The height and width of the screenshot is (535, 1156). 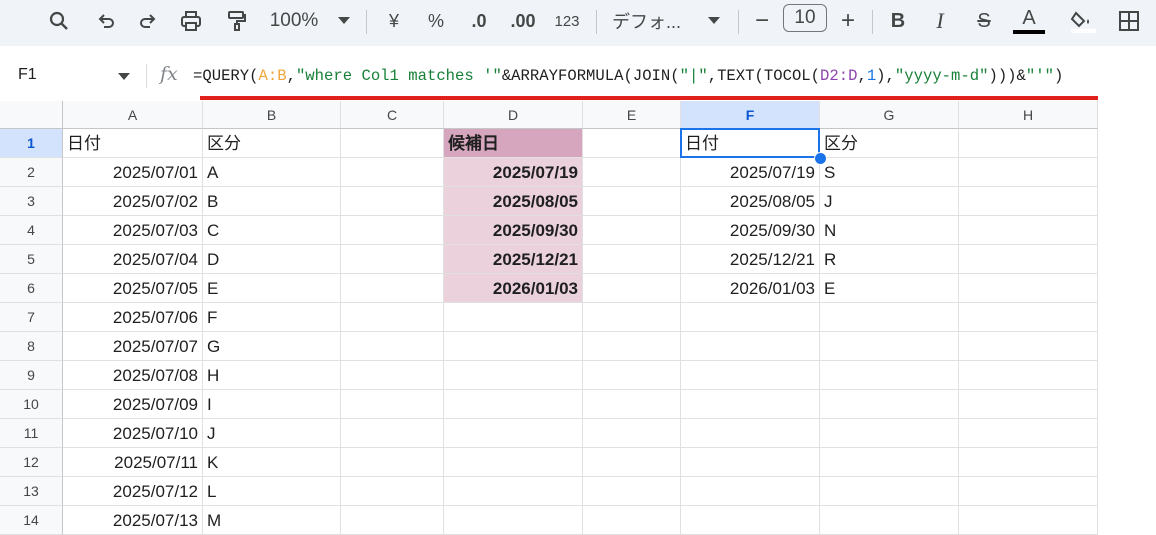 What do you see at coordinates (191, 21) in the screenshot?
I see `print-icon` at bounding box center [191, 21].